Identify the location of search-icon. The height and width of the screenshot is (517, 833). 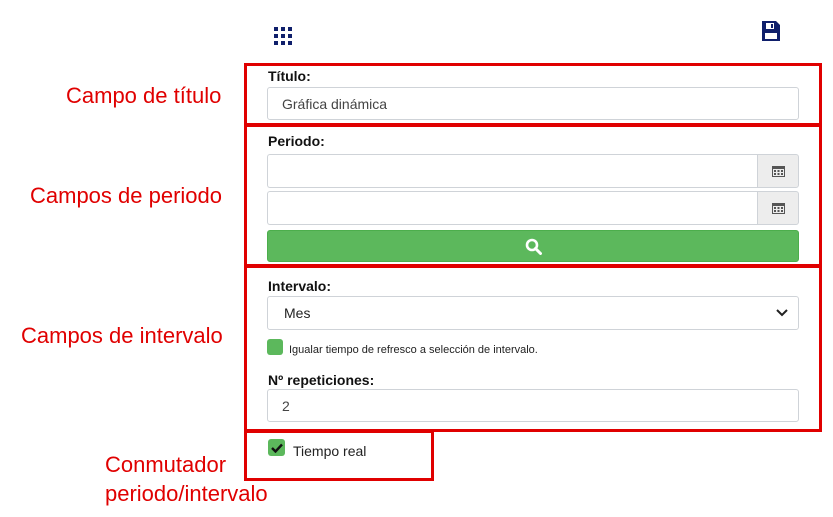
(533, 246).